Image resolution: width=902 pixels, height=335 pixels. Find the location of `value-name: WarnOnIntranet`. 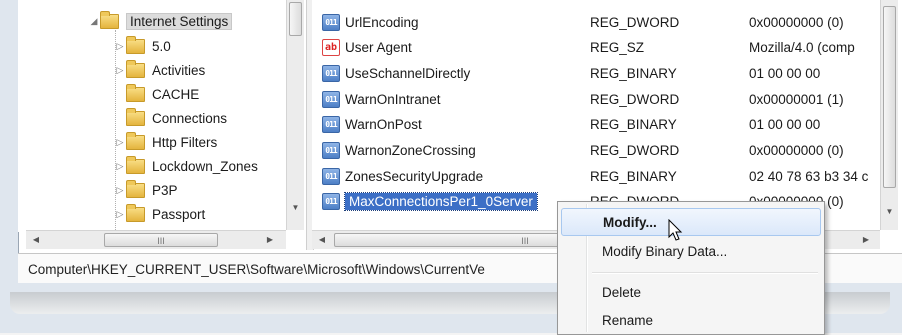

value-name: WarnOnIntranet is located at coordinates (393, 99).